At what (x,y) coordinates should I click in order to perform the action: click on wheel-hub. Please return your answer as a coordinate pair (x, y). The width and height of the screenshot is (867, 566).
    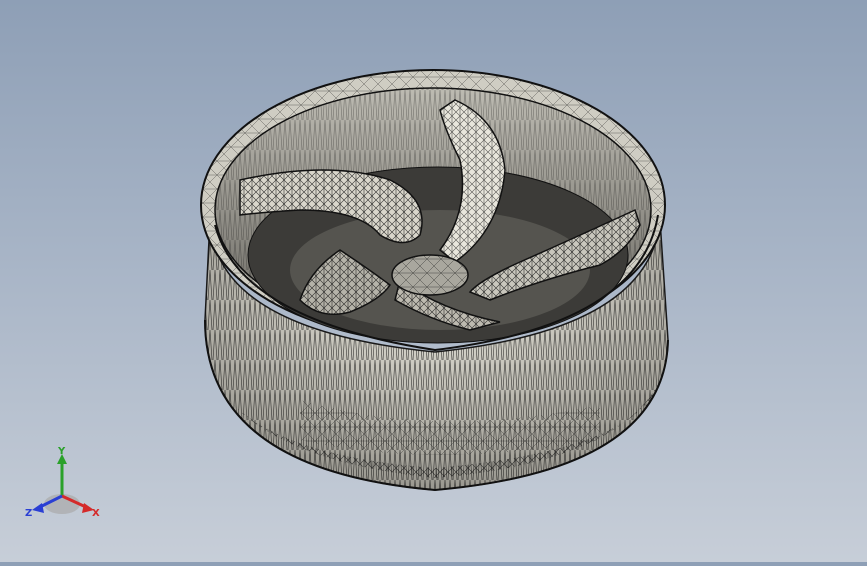
    Looking at the image, I should click on (430, 275).